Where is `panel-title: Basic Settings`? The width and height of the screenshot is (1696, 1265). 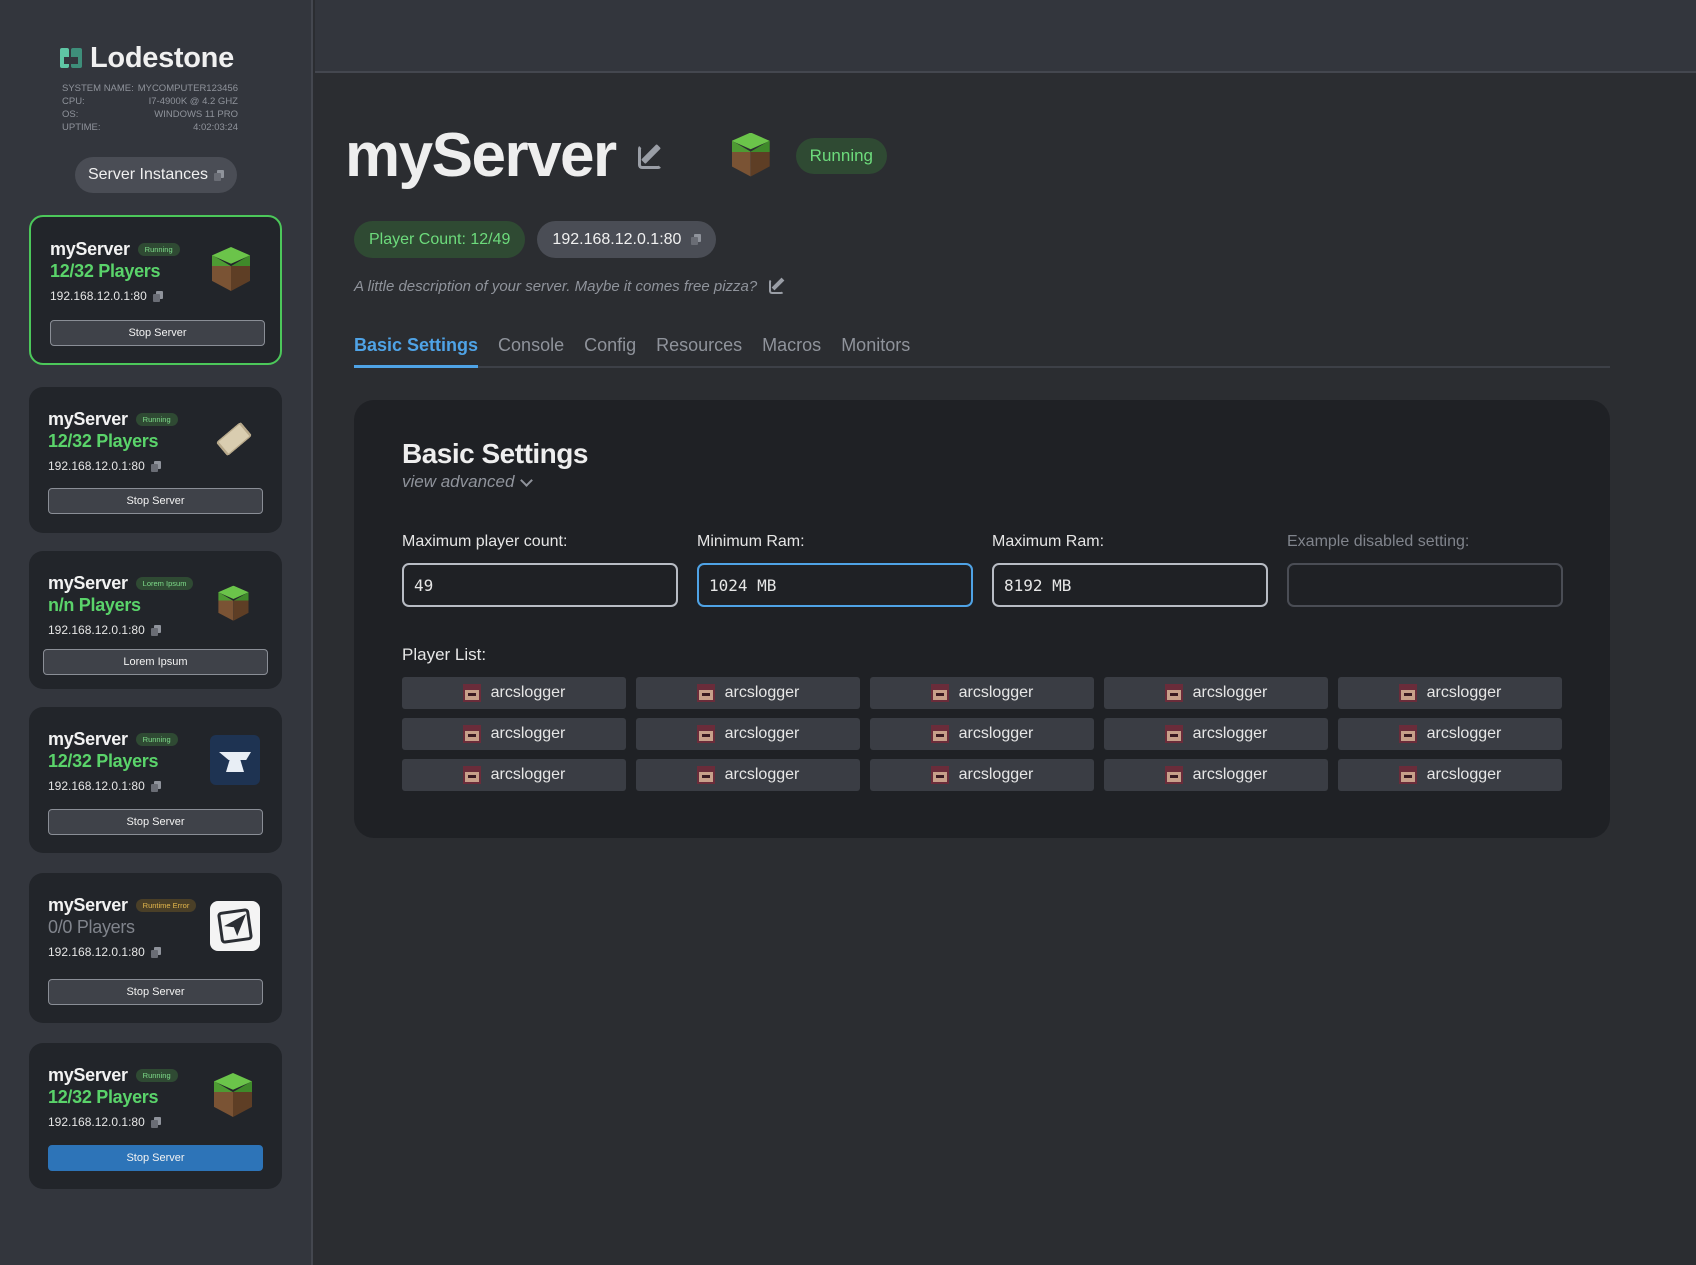
panel-title: Basic Settings is located at coordinates (495, 453).